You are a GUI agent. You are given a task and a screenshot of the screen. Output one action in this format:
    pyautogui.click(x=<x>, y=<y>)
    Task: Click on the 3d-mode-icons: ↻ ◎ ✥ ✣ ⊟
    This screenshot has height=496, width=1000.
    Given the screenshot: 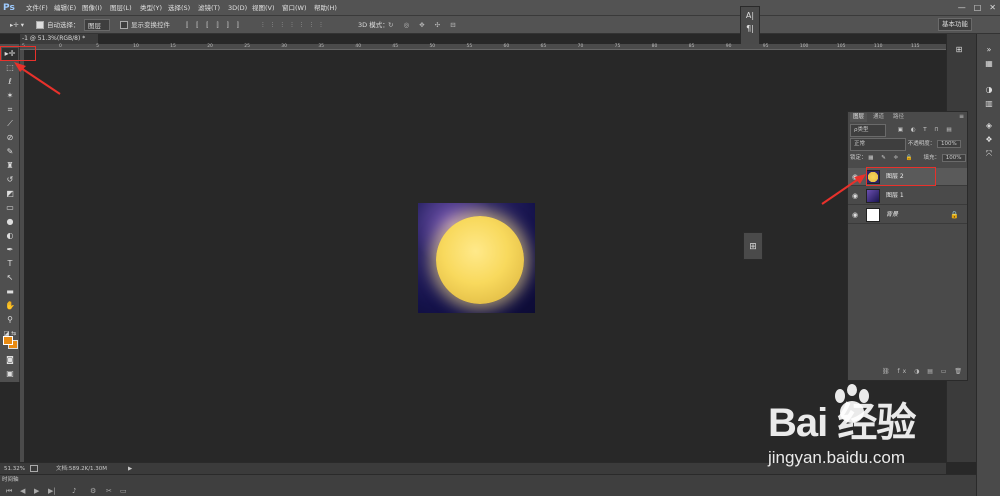 What is the action you would take?
    pyautogui.click(x=424, y=25)
    